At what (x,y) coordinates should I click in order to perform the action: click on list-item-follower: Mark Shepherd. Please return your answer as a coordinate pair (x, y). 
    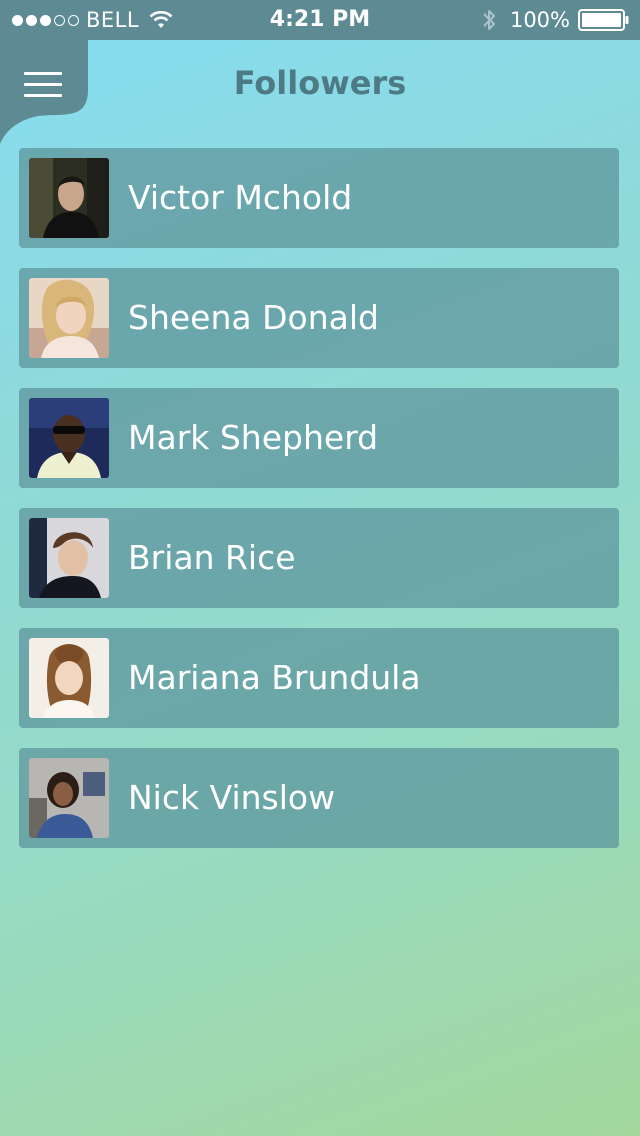
    Looking at the image, I should click on (319, 438).